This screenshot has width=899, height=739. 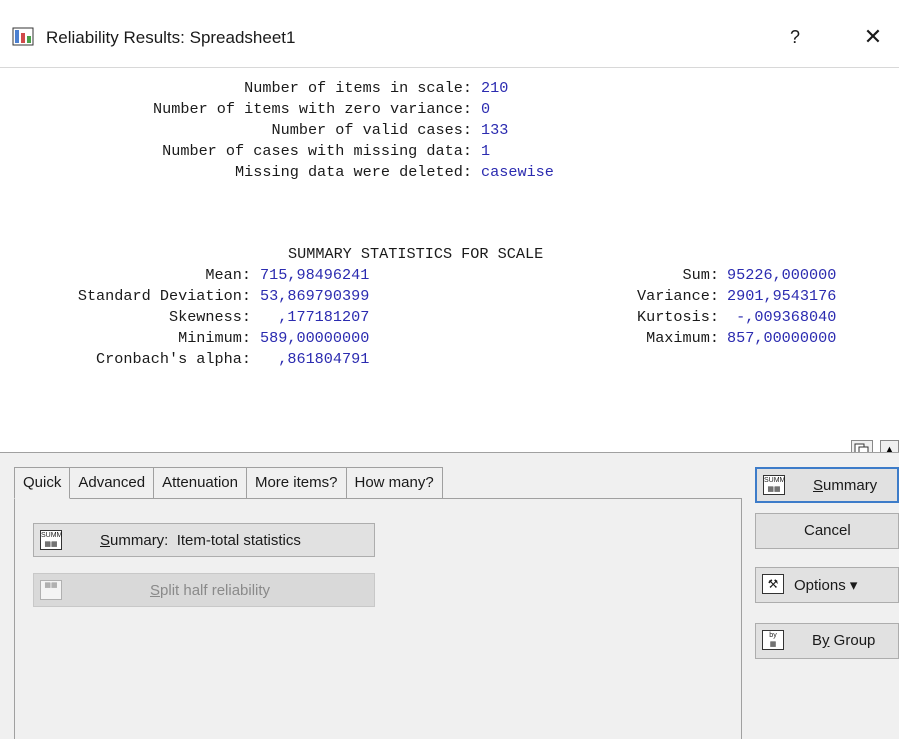 I want to click on stat-value: 2901,9543176, so click(x=782, y=296).